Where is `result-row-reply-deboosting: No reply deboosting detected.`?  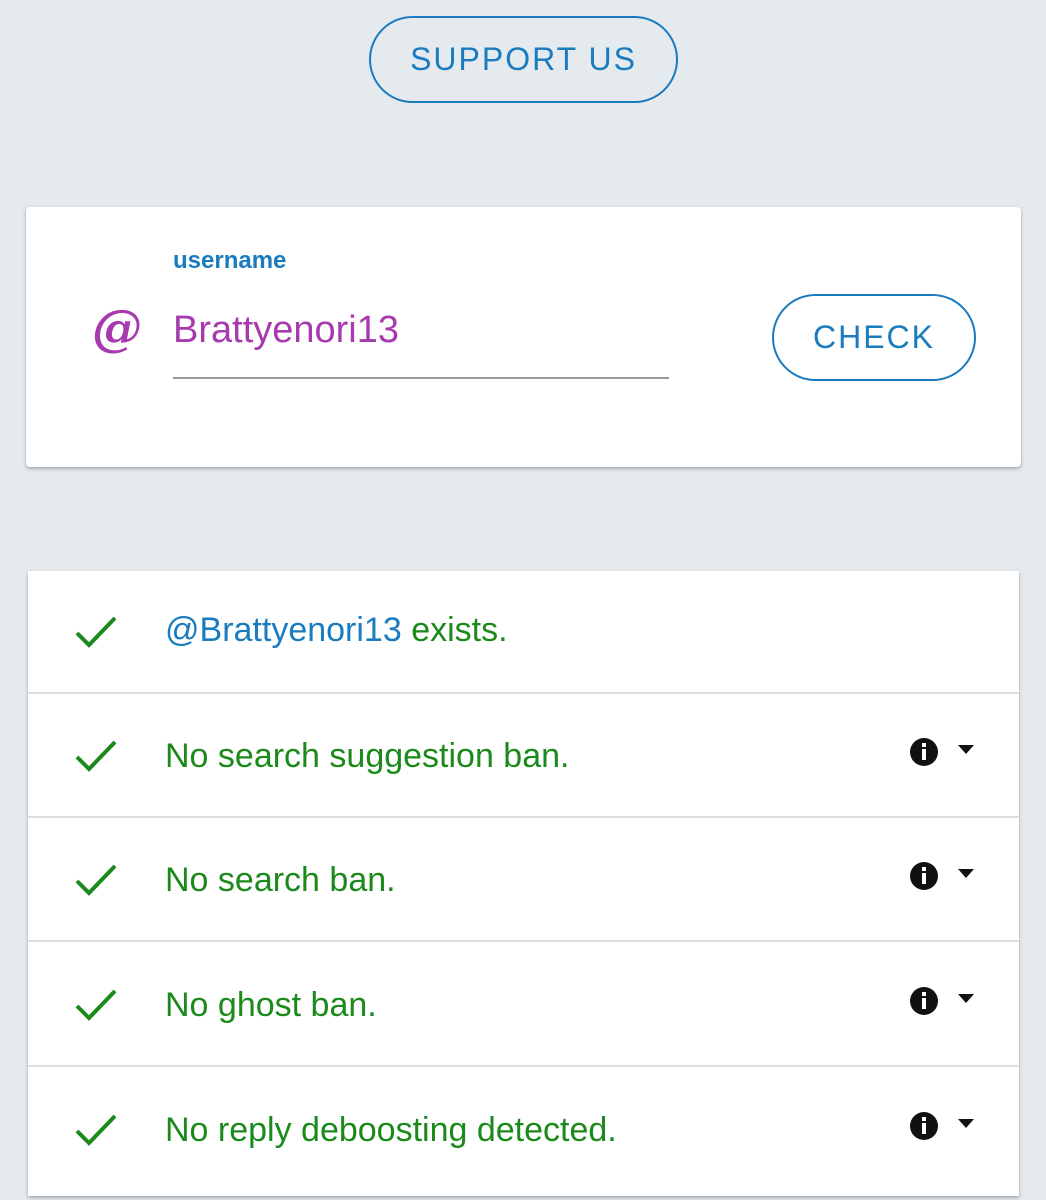
result-row-reply-deboosting: No reply deboosting detected. is located at coordinates (523, 1130).